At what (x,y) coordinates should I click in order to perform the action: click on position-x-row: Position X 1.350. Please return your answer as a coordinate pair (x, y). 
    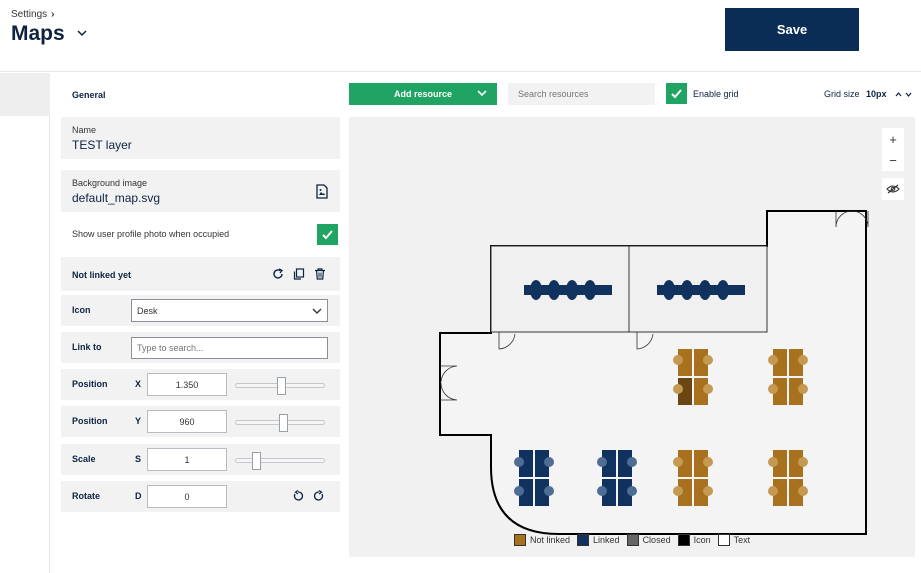
    Looking at the image, I should click on (200, 384).